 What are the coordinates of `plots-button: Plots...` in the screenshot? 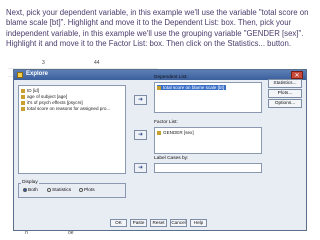 It's located at (285, 93).